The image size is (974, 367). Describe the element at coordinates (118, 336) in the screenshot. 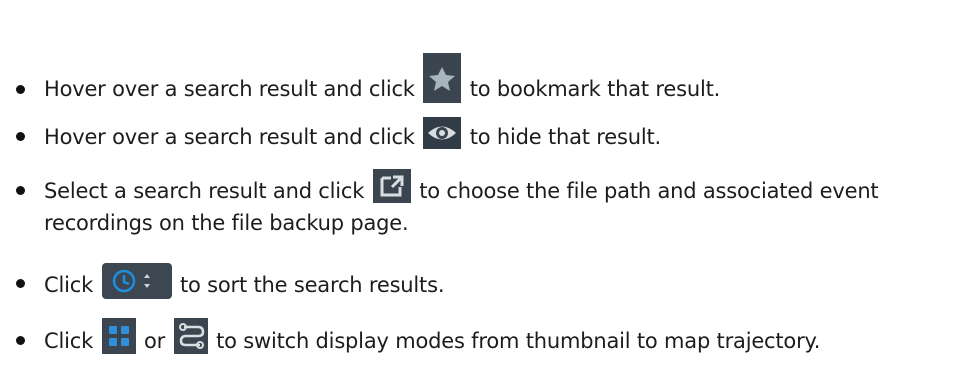

I see `thumbnail-grid-icon` at that location.